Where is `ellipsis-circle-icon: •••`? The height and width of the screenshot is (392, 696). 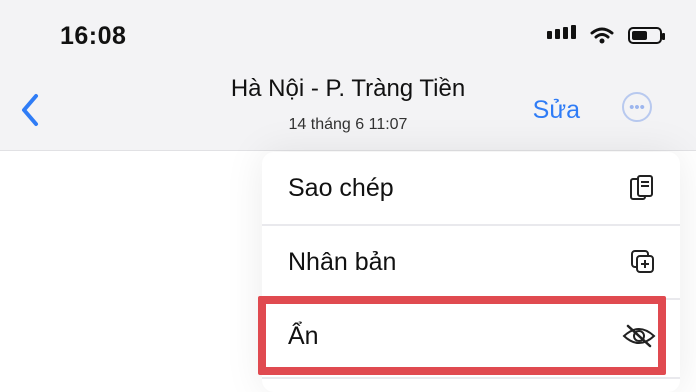
ellipsis-circle-icon: ••• is located at coordinates (637, 107).